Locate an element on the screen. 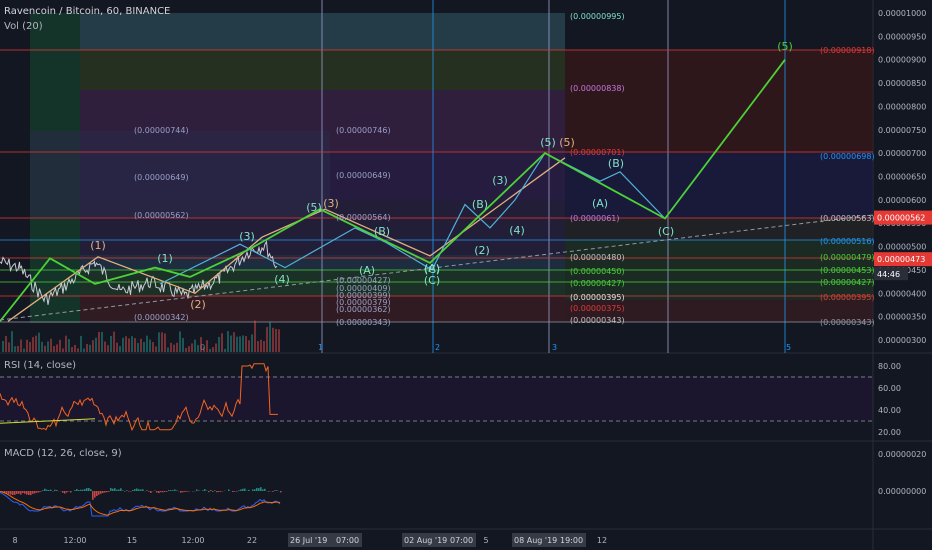  wave-label: (3) is located at coordinates (500, 180).